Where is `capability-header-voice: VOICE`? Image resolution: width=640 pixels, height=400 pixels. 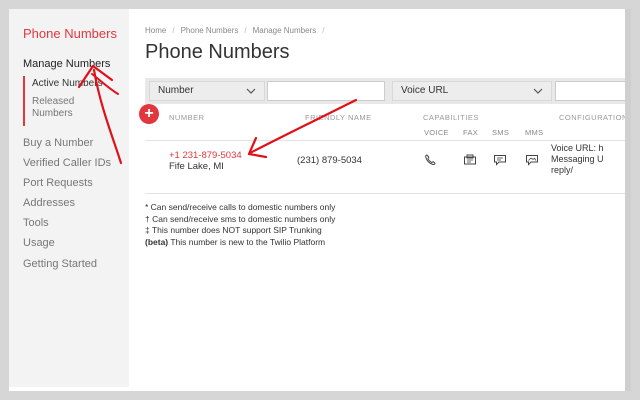 capability-header-voice: VOICE is located at coordinates (436, 132).